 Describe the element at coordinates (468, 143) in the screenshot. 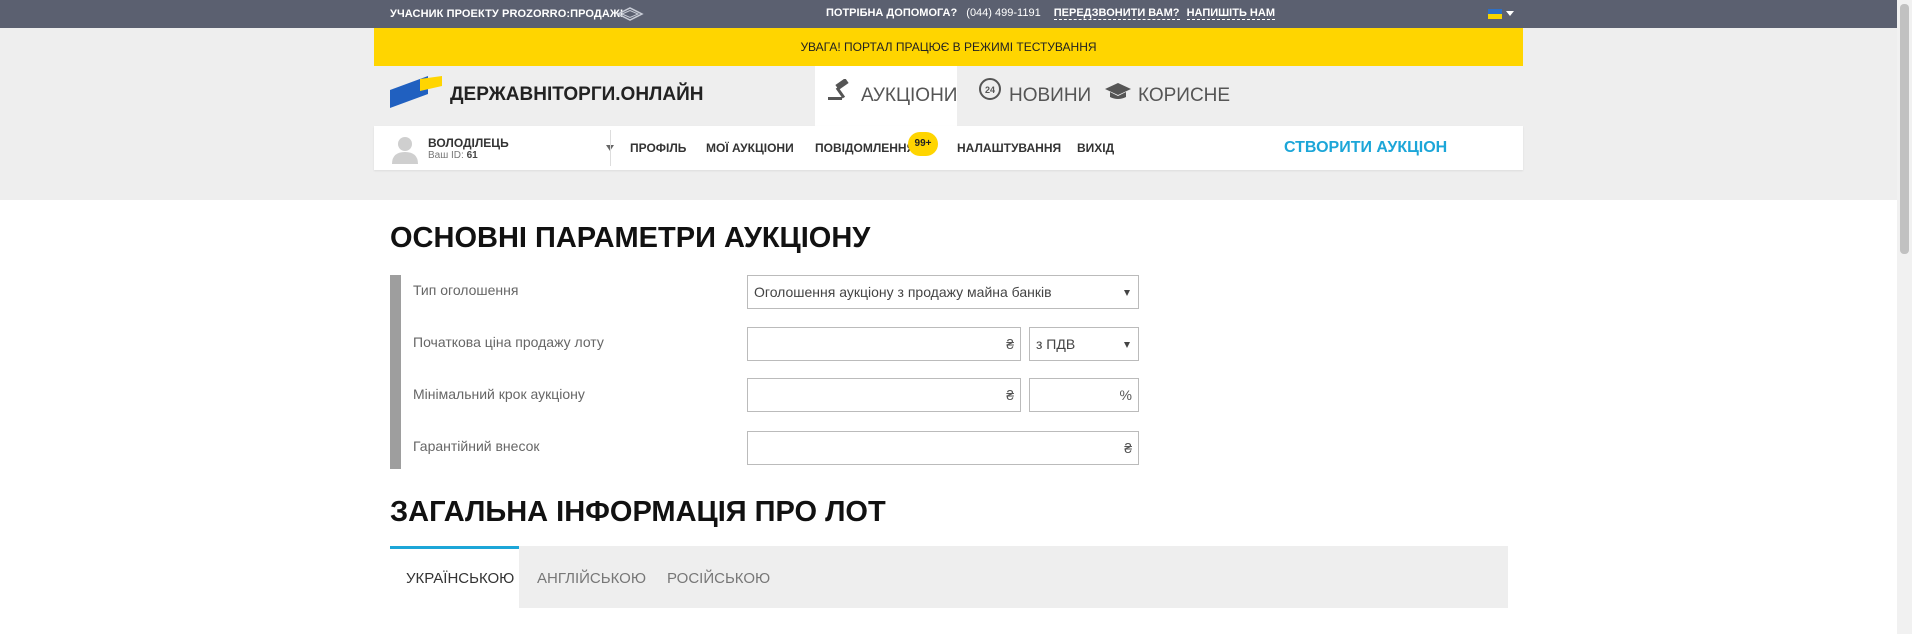

I see `user-name: ВОЛОДІЛЕЦЬ` at that location.